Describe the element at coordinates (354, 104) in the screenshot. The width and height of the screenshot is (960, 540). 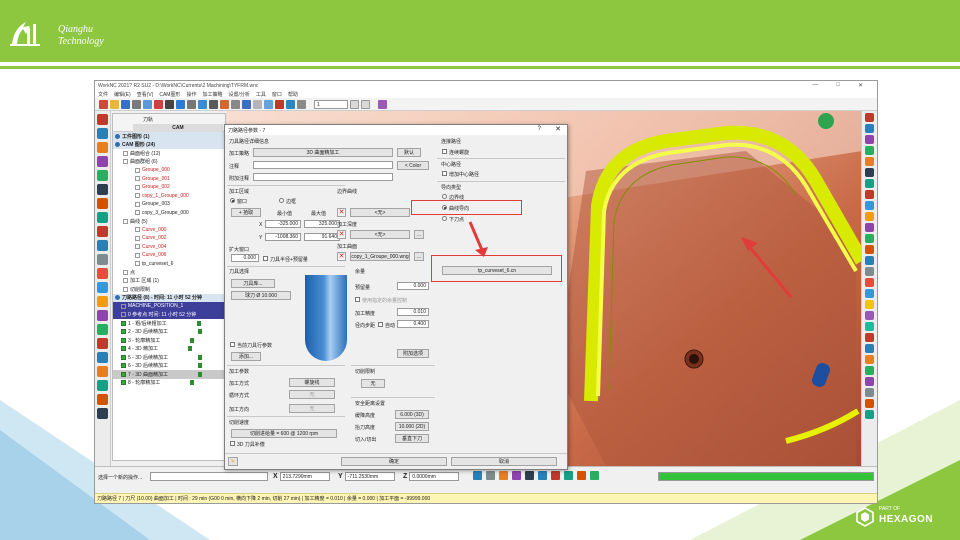
I see `step-down-button` at that location.